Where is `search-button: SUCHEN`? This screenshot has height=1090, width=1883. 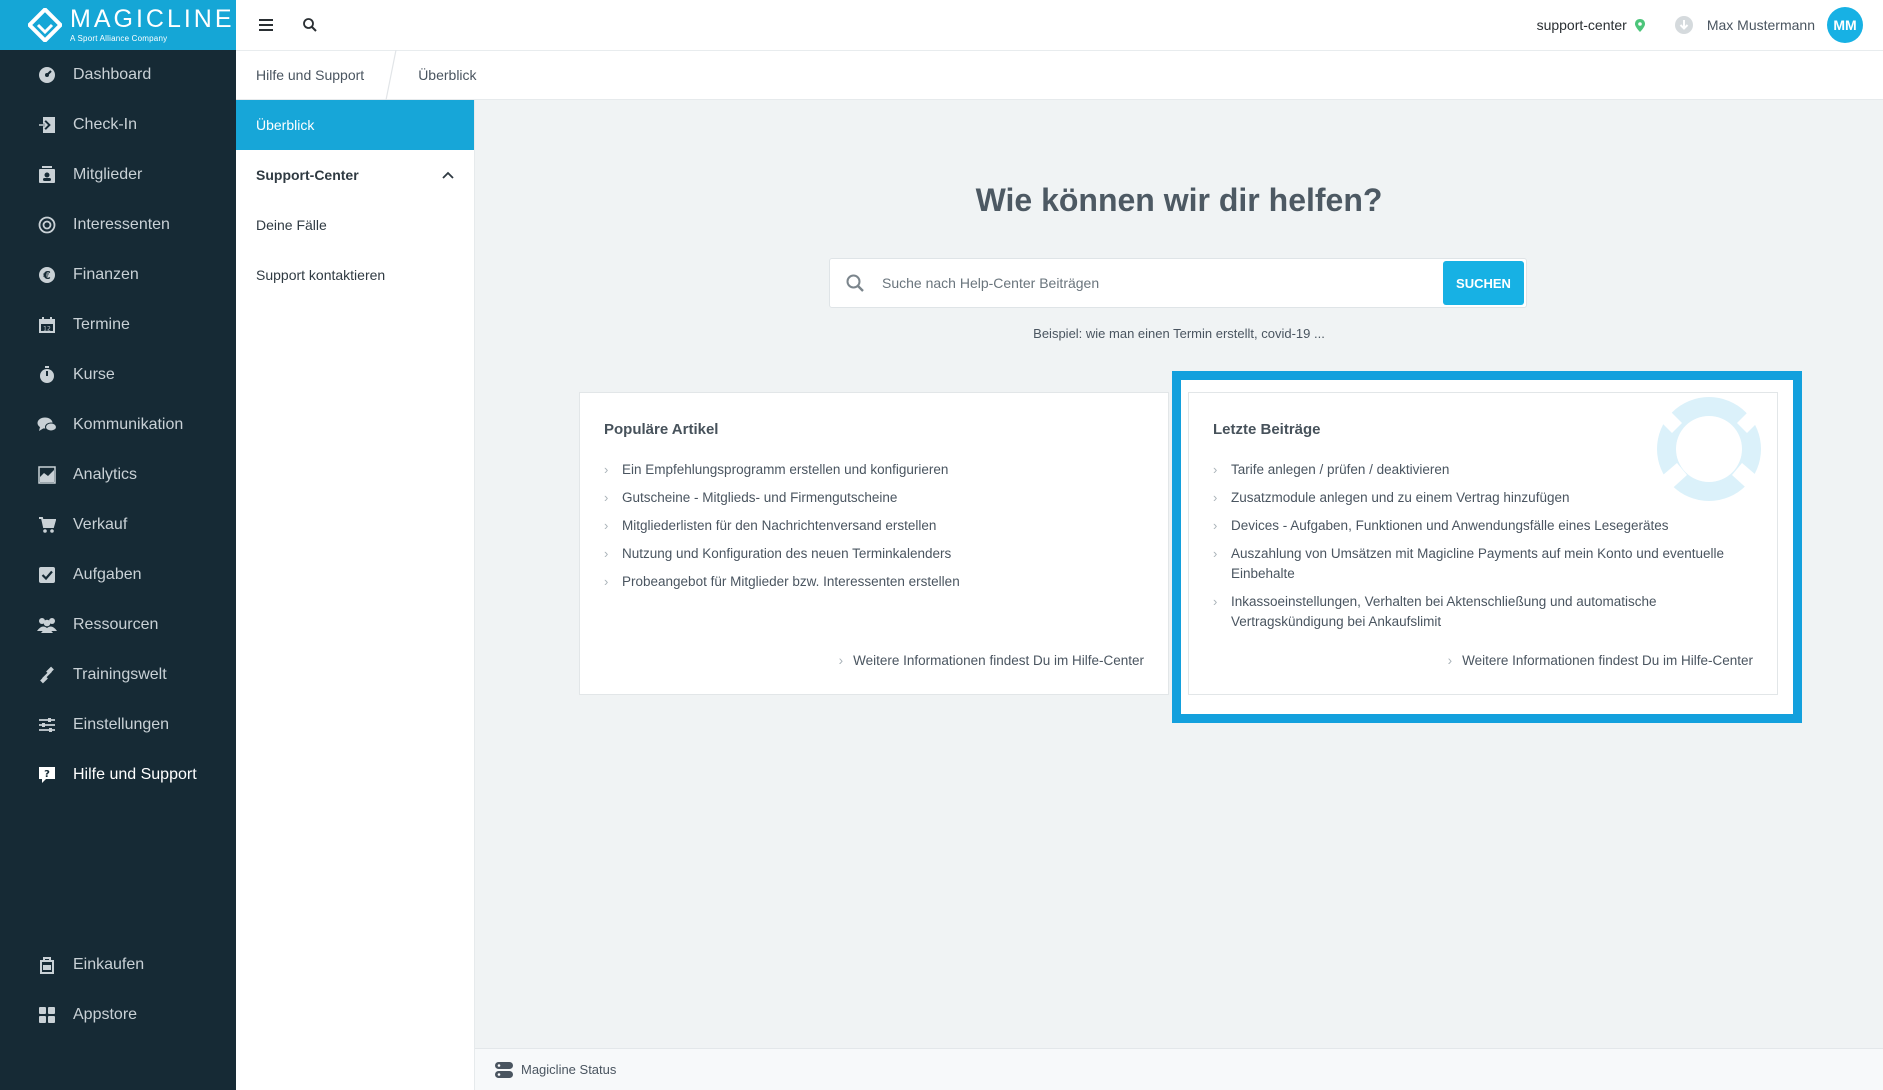
search-button: SUCHEN is located at coordinates (1483, 283).